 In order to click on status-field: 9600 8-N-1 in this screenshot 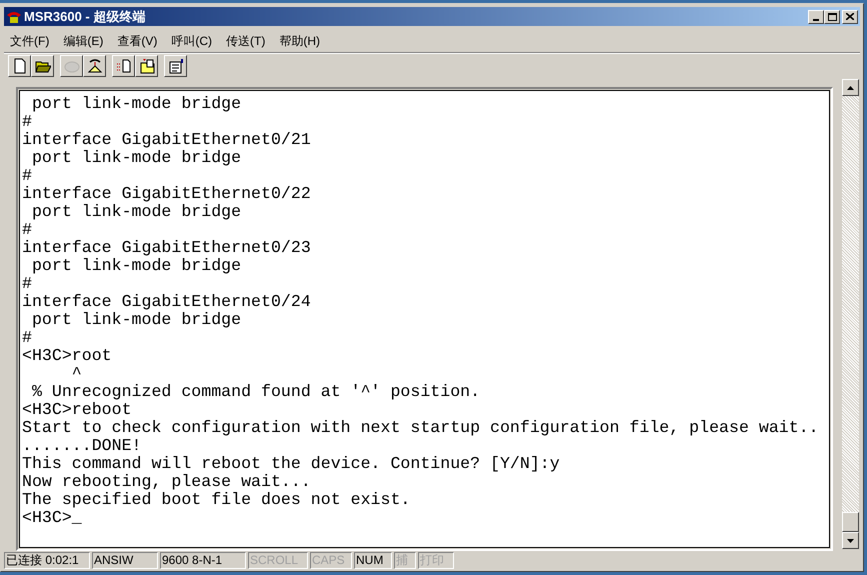, I will do `click(203, 560)`.